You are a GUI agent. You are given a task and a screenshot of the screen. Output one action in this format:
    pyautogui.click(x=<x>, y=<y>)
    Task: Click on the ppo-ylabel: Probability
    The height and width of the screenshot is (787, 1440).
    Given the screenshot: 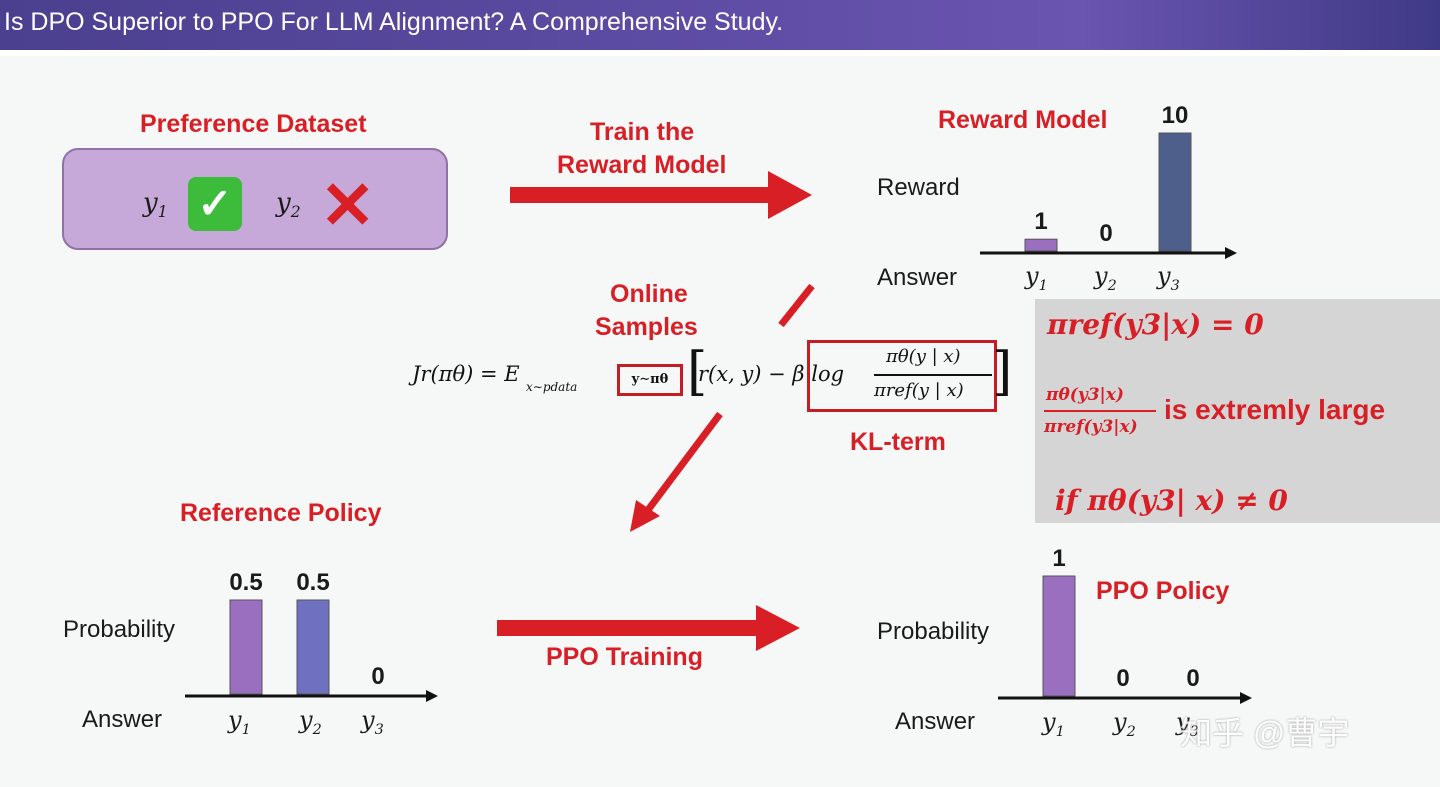 What is the action you would take?
    pyautogui.click(x=933, y=631)
    